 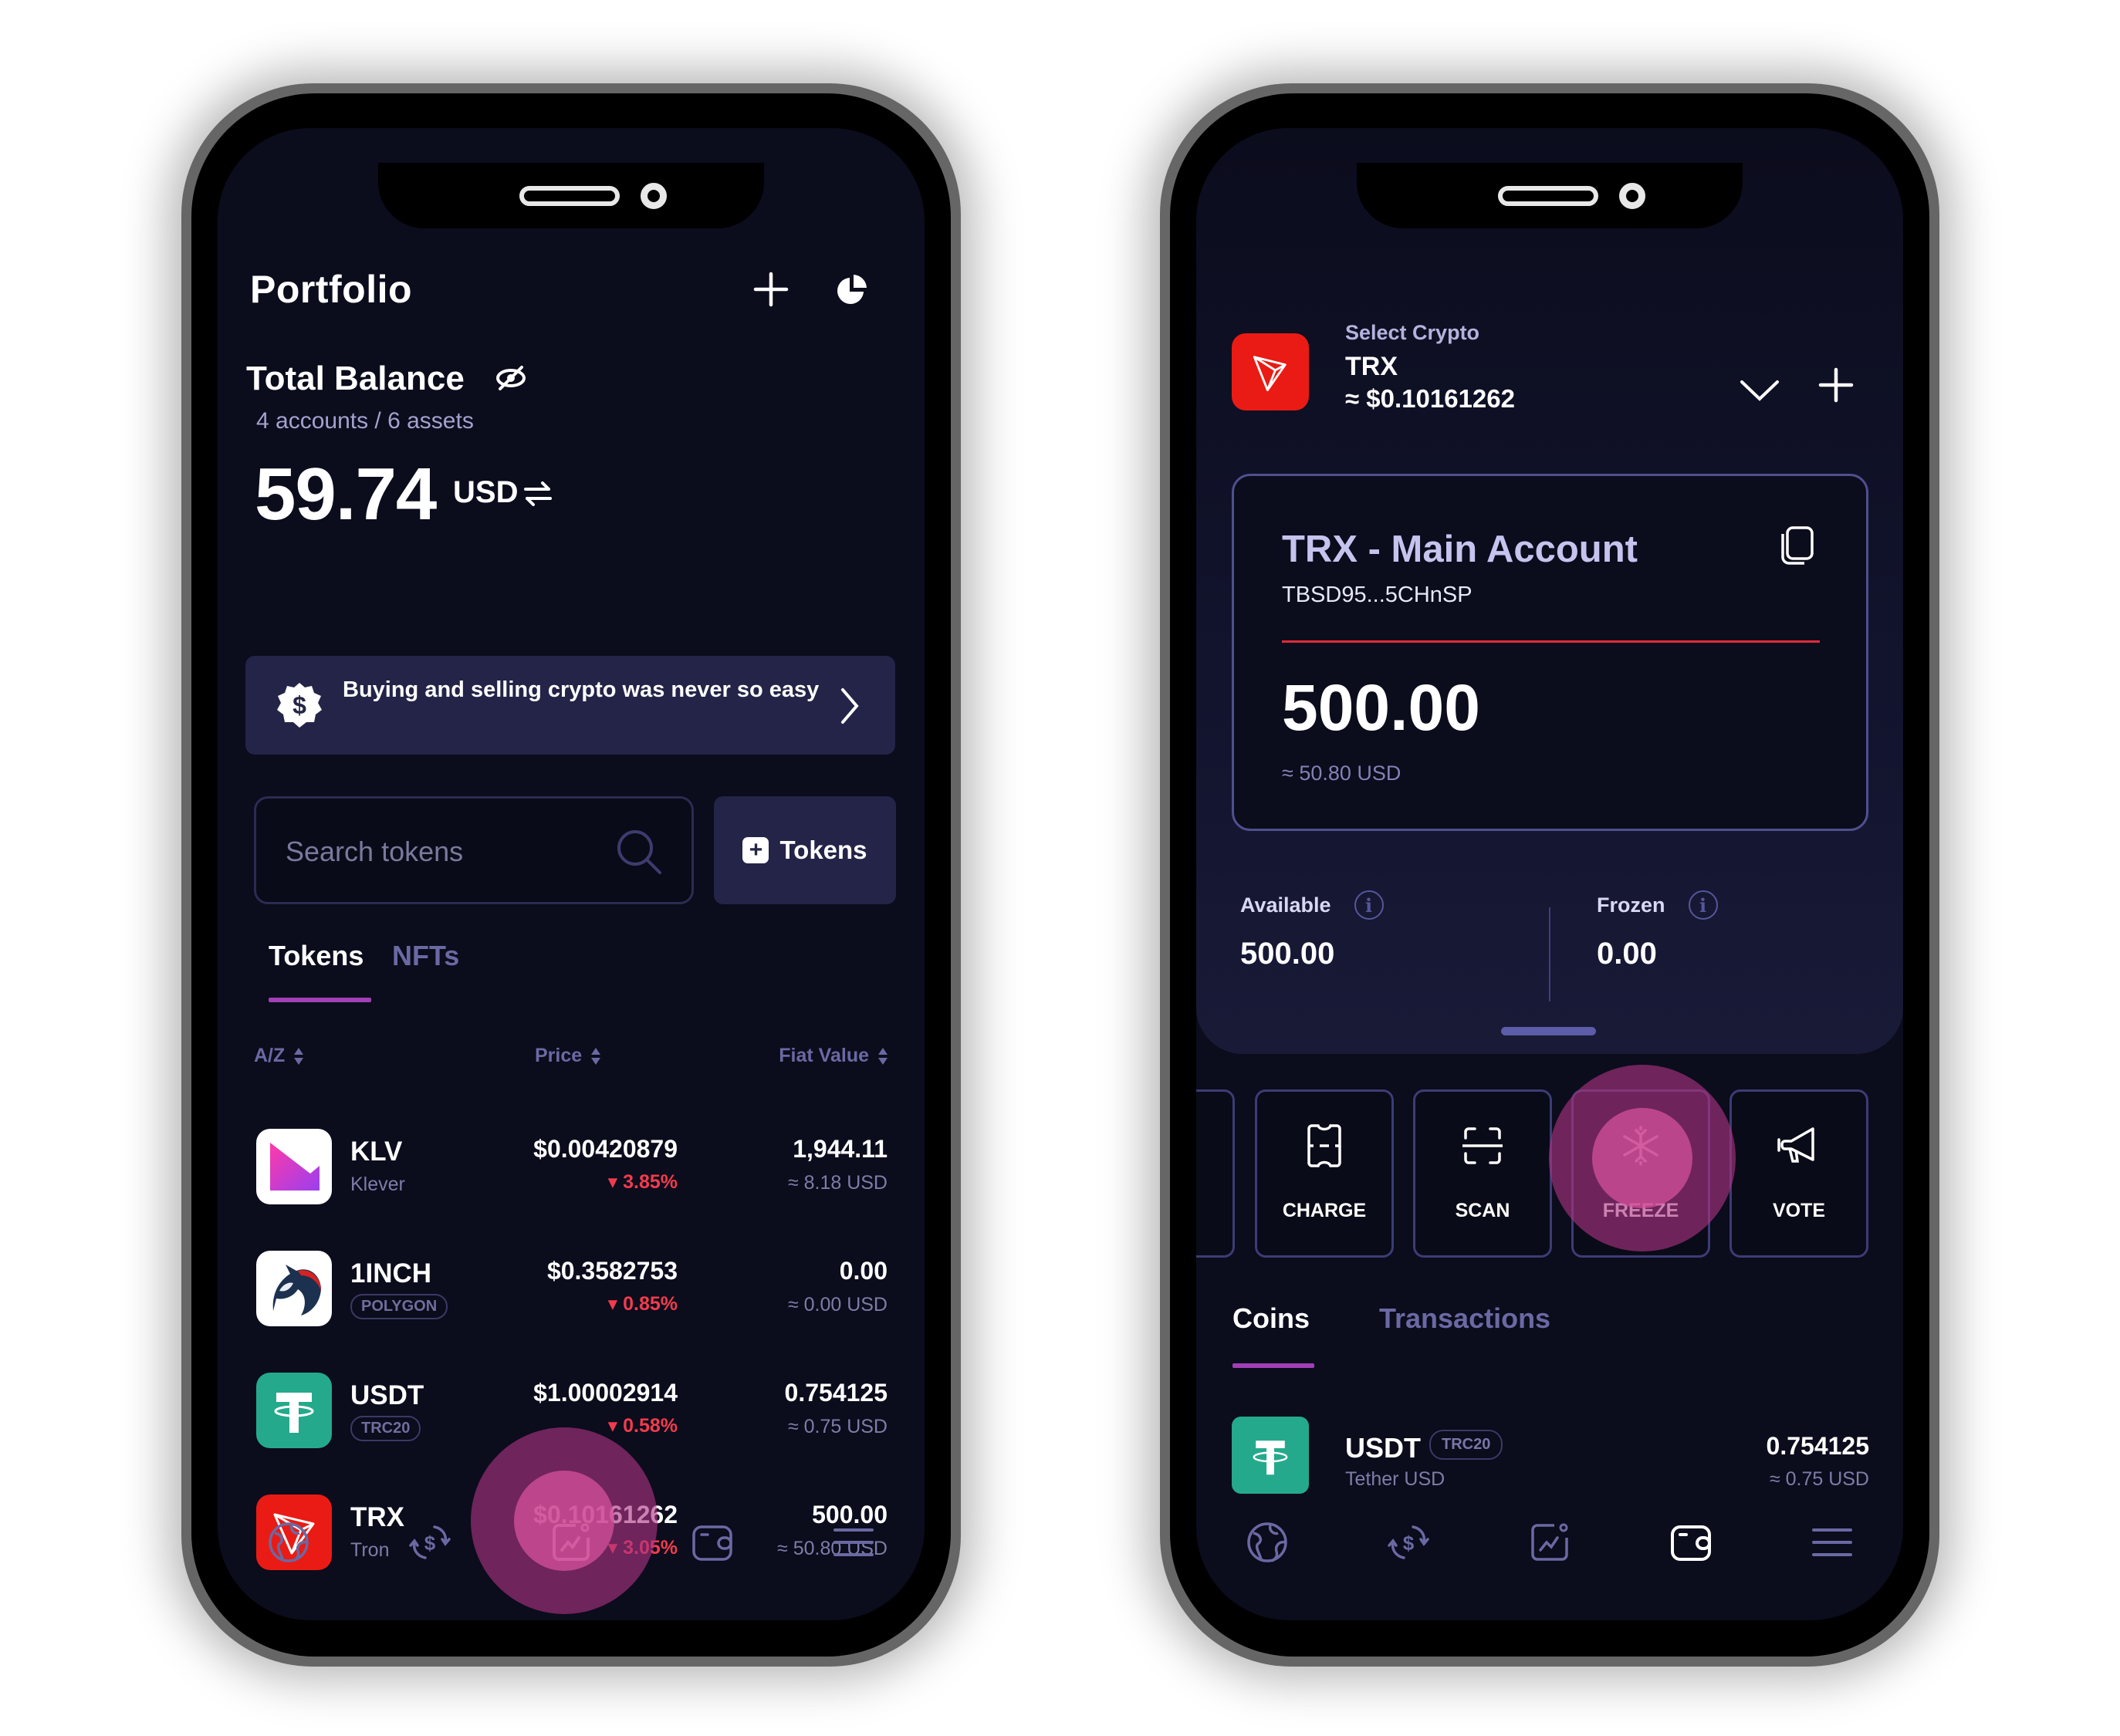 What do you see at coordinates (1273, 1365) in the screenshot?
I see `active-tab-indicator` at bounding box center [1273, 1365].